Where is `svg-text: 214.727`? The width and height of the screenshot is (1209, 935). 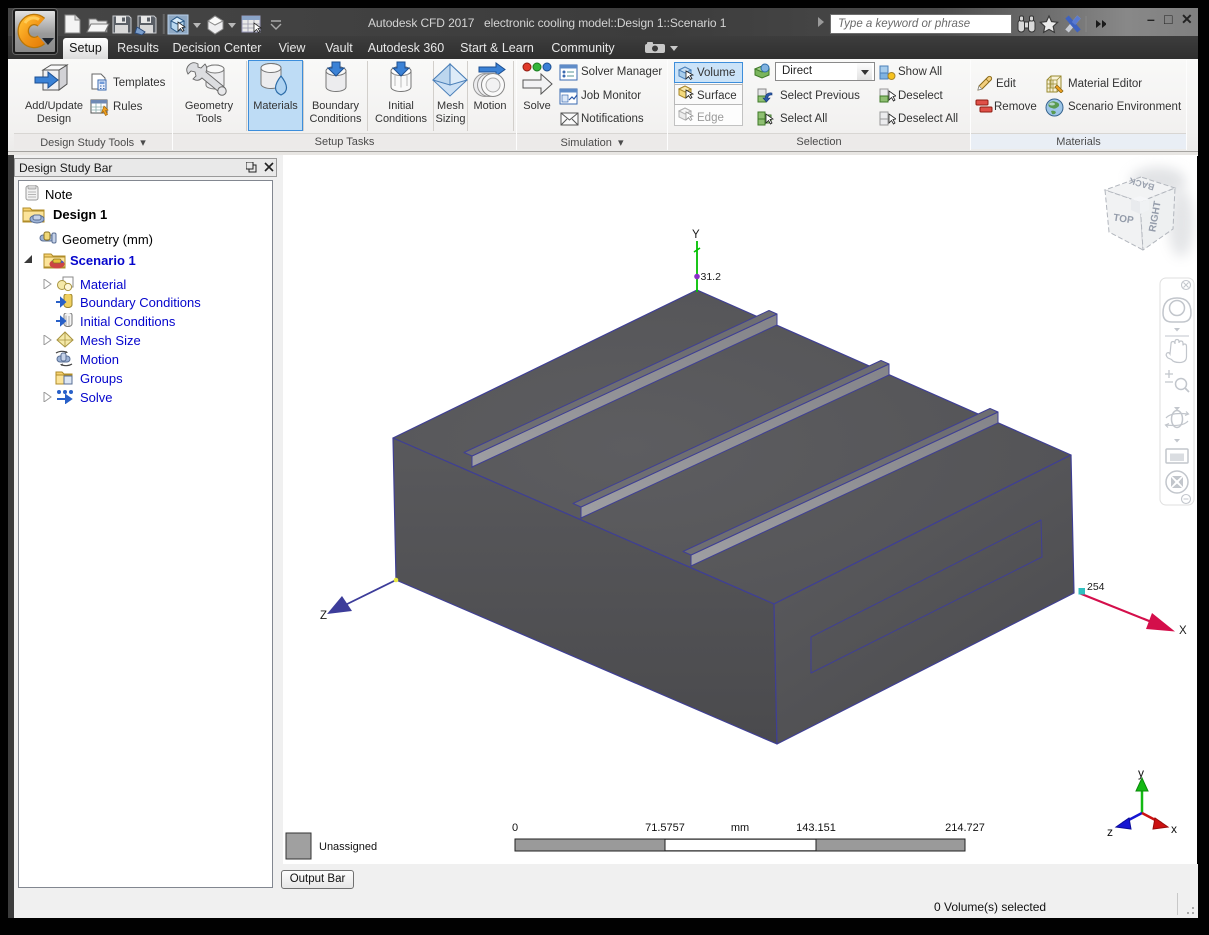 svg-text: 214.727 is located at coordinates (965, 828).